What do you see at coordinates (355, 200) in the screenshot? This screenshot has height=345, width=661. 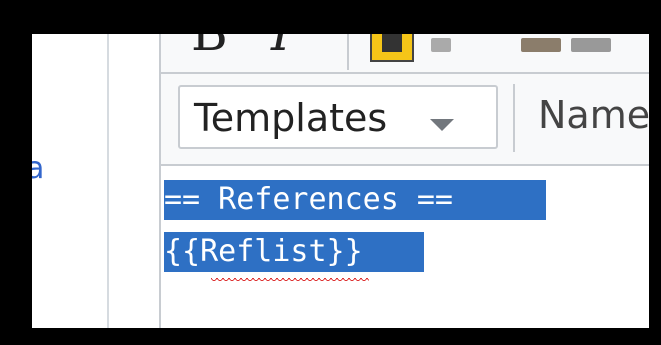 I see `selected-text-line: == References ==` at bounding box center [355, 200].